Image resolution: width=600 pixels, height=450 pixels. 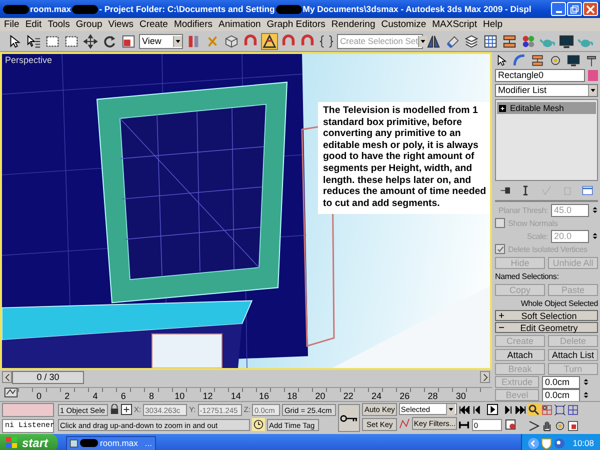 What do you see at coordinates (121, 24) in the screenshot?
I see `menu-item: Views` at bounding box center [121, 24].